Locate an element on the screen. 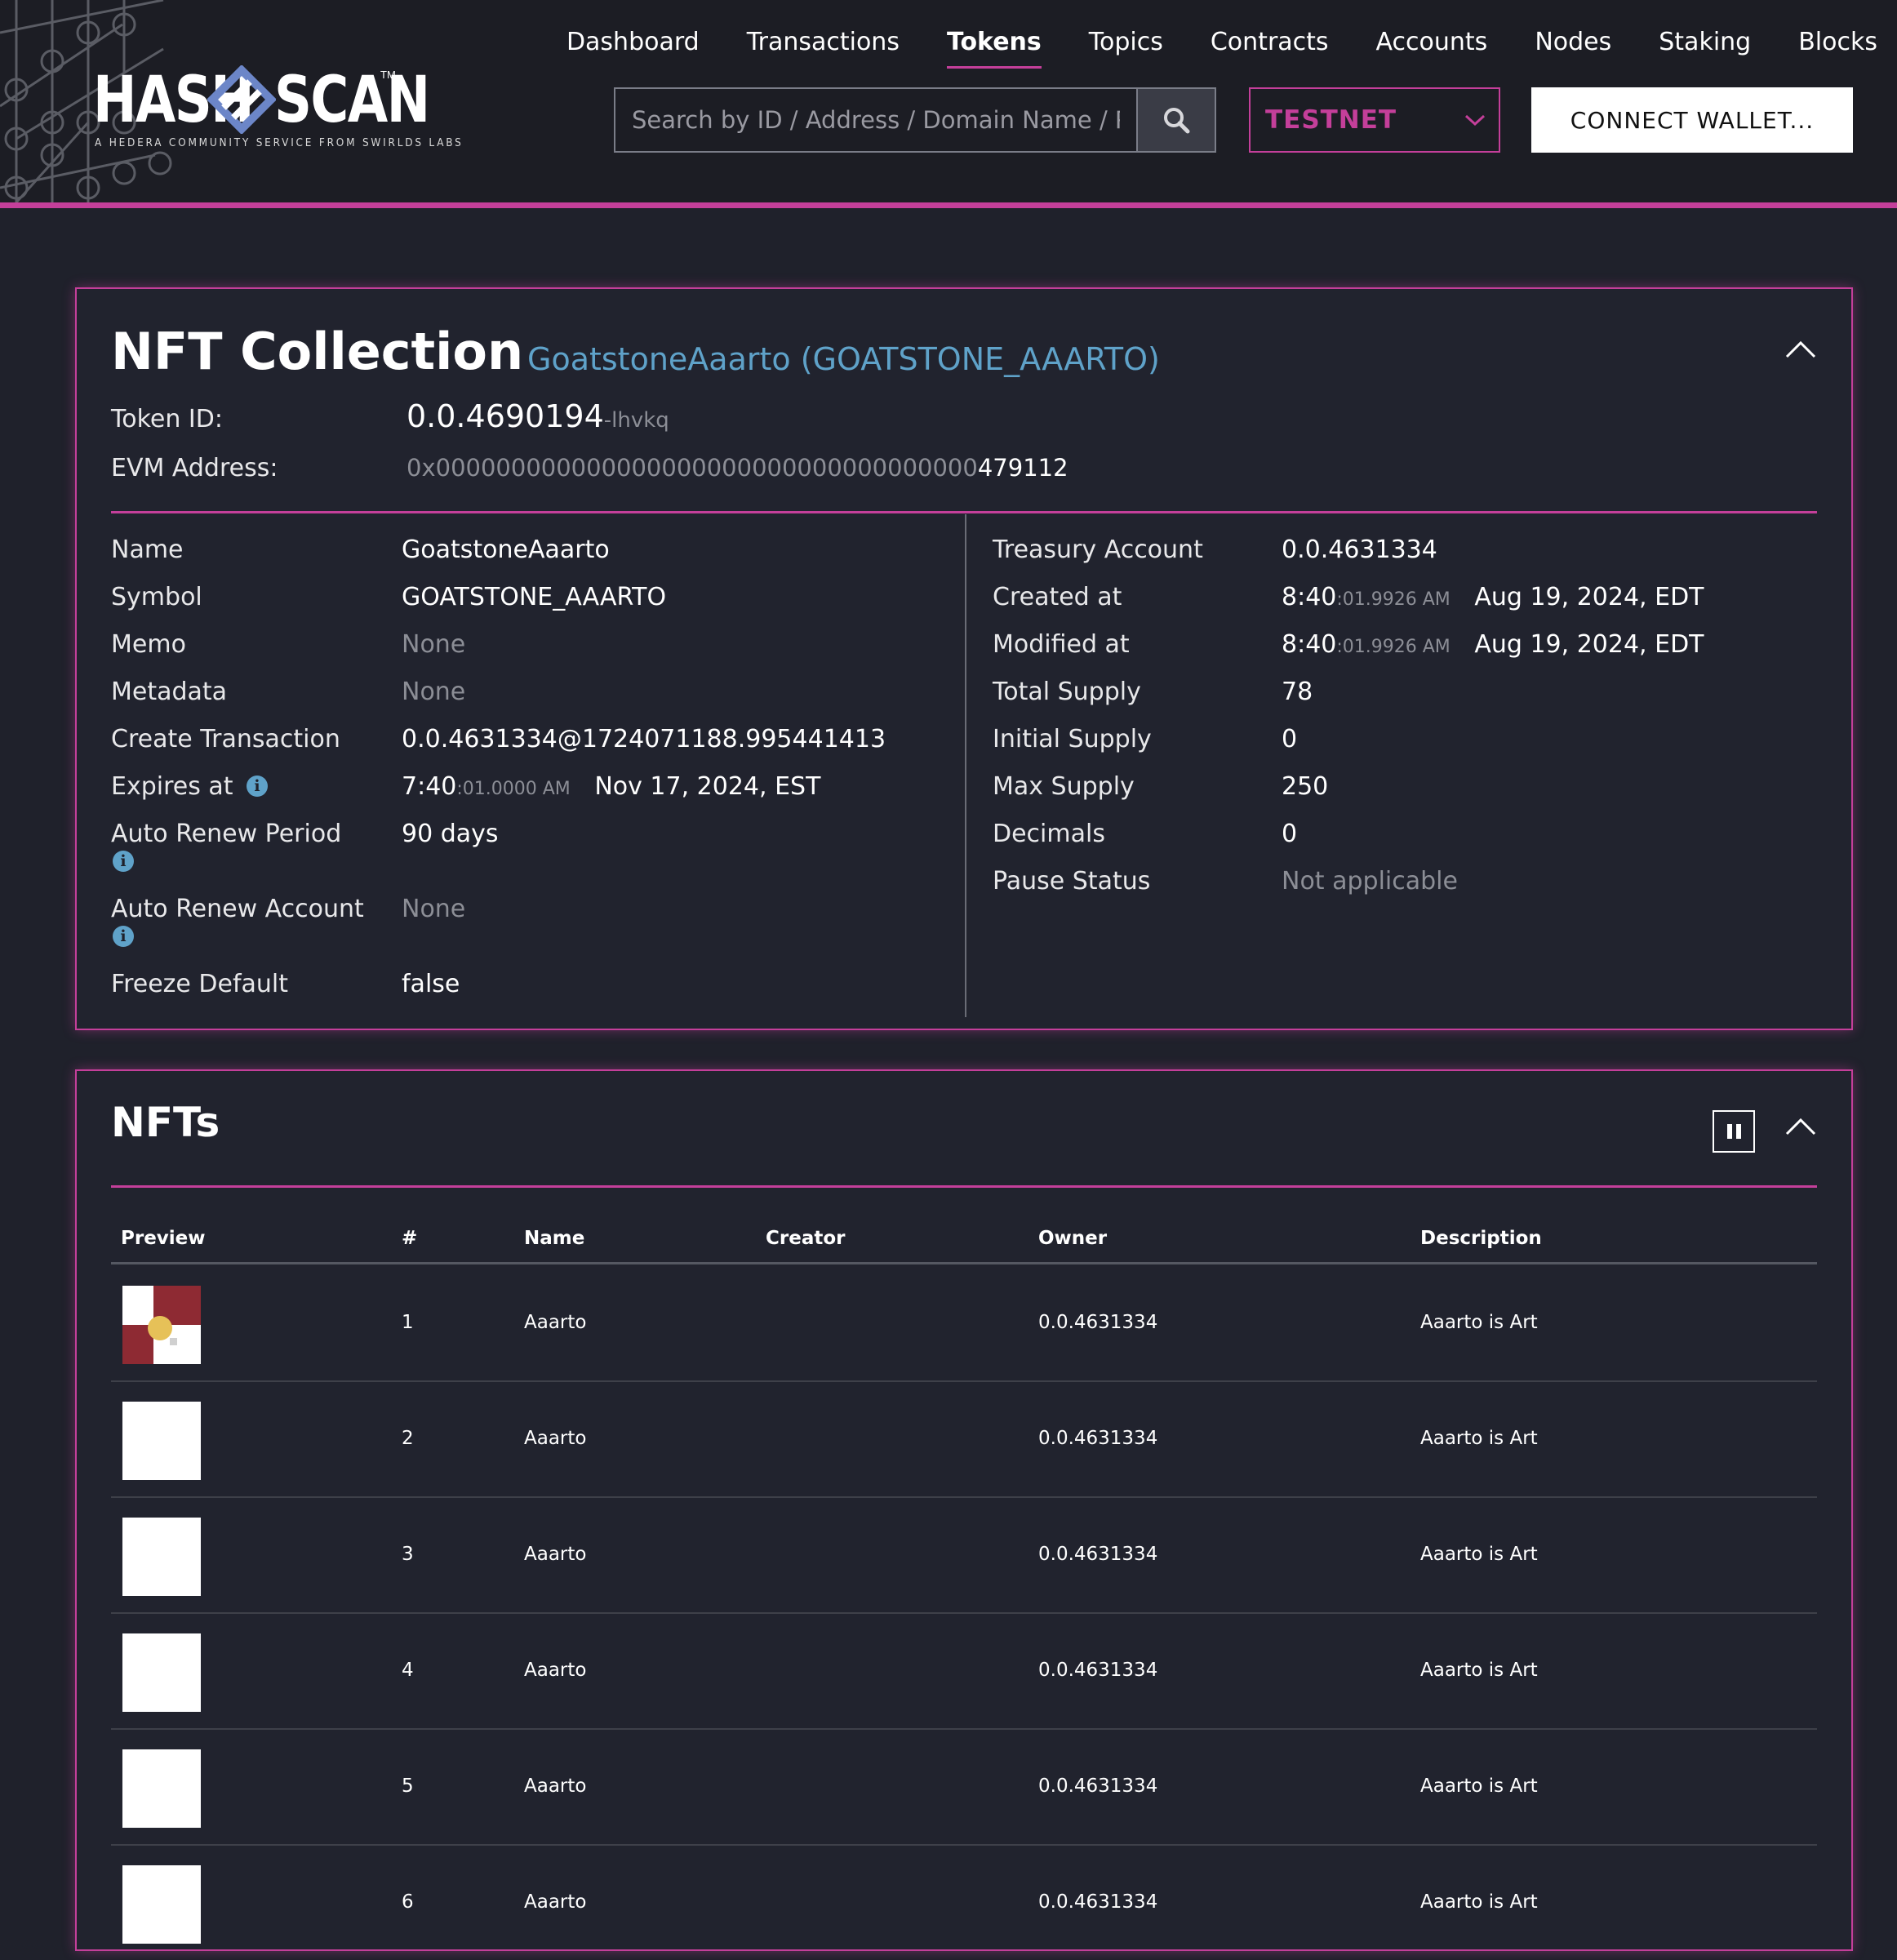  token-id-value: 0.0.4690194-lhvkq is located at coordinates (538, 416).